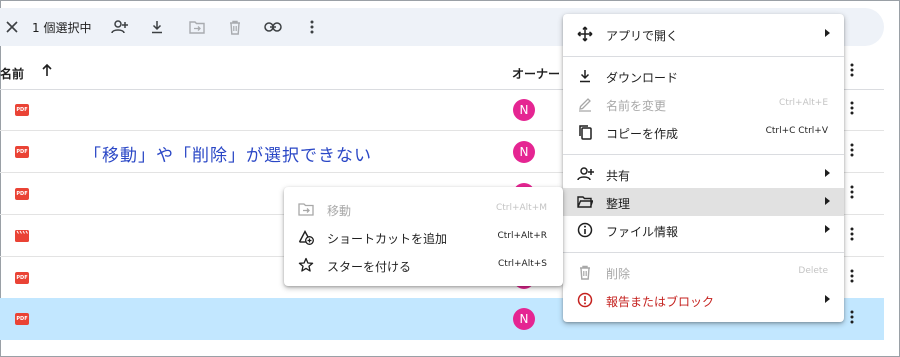 This screenshot has width=900, height=357. I want to click on annotation-text: 「移動」や「削除」が選択できない, so click(228, 156).